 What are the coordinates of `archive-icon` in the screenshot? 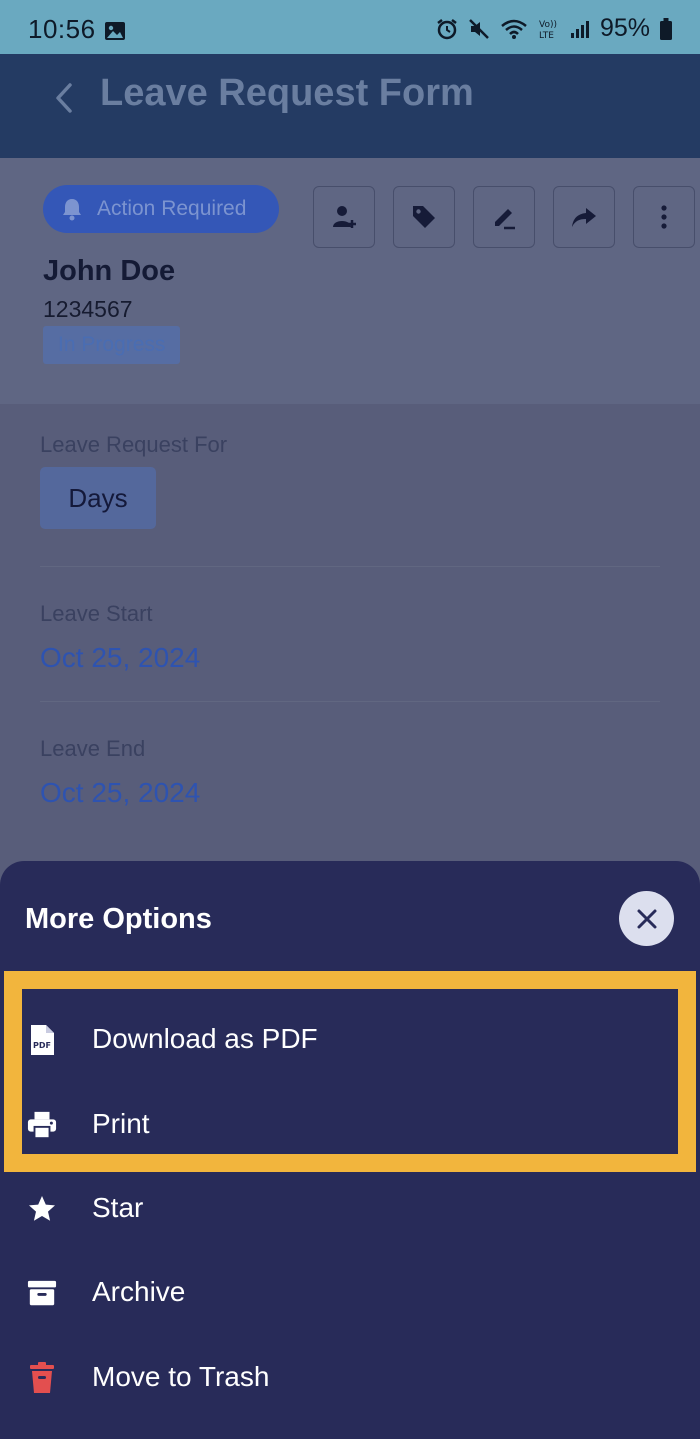 It's located at (42, 1293).